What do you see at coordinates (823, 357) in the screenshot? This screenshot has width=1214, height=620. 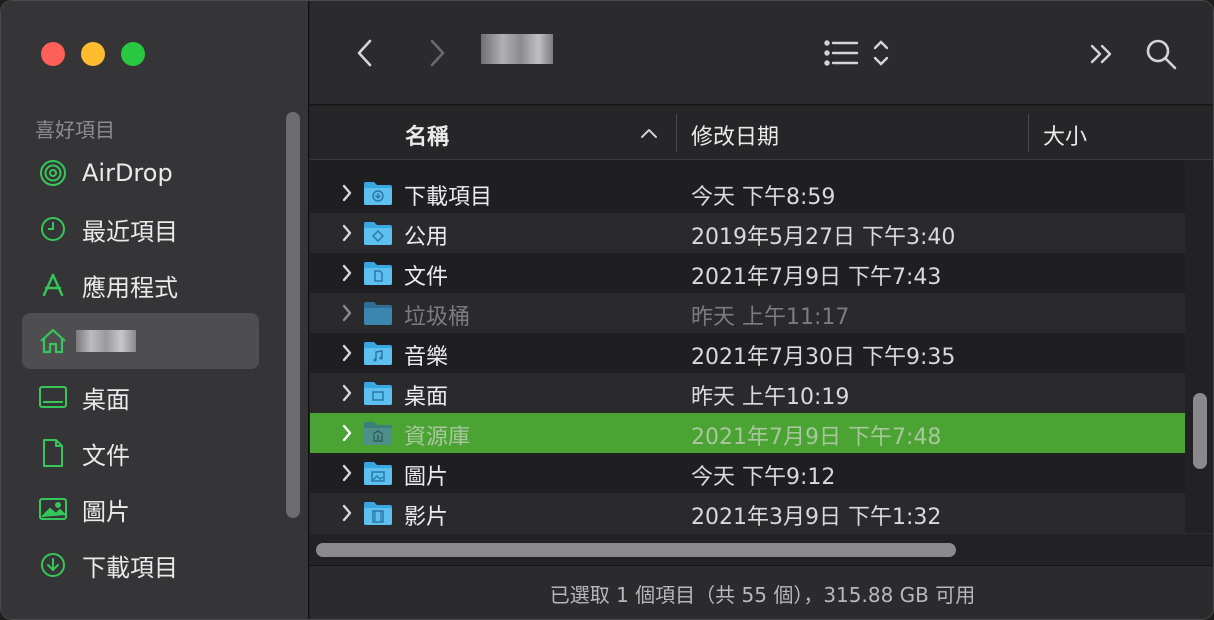 I see `file-date: 2021年7月30日 下午9:35` at bounding box center [823, 357].